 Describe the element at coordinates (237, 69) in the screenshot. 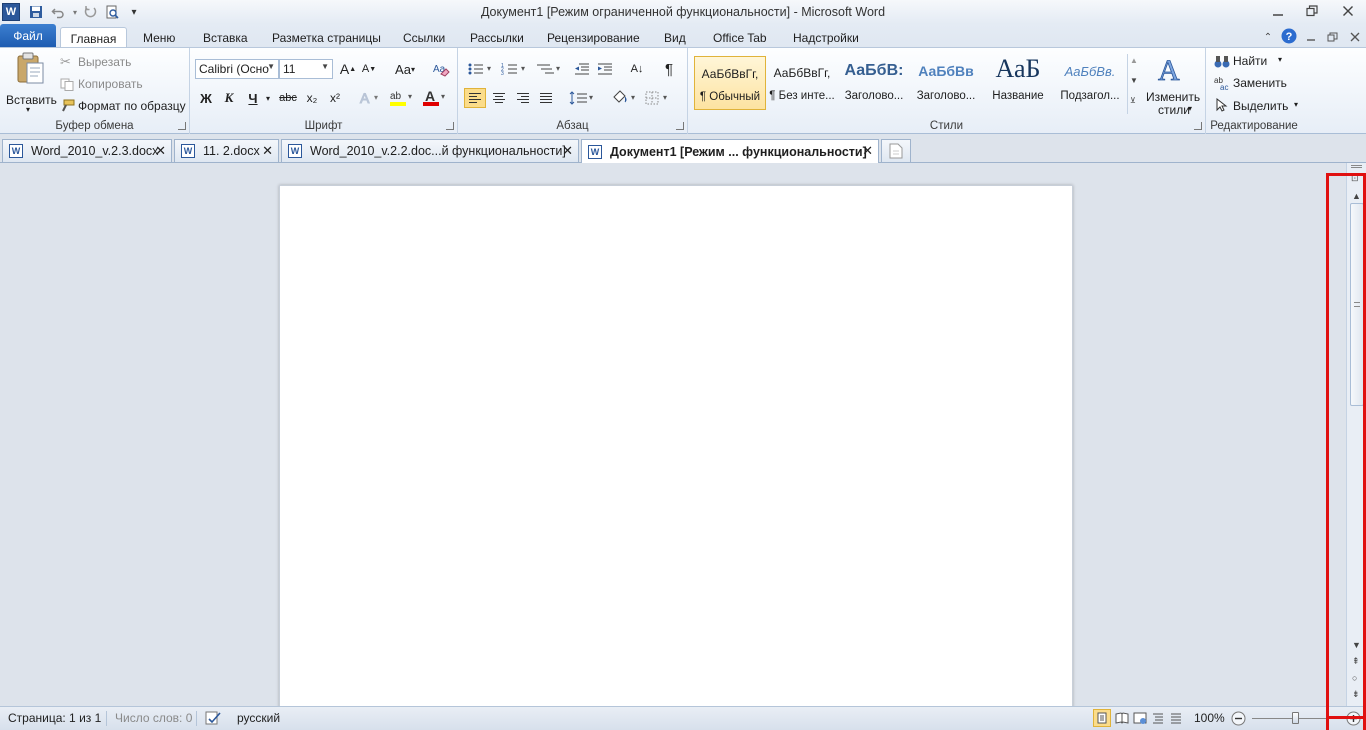

I see `font-name-select: Calibri (Осно ▼` at that location.